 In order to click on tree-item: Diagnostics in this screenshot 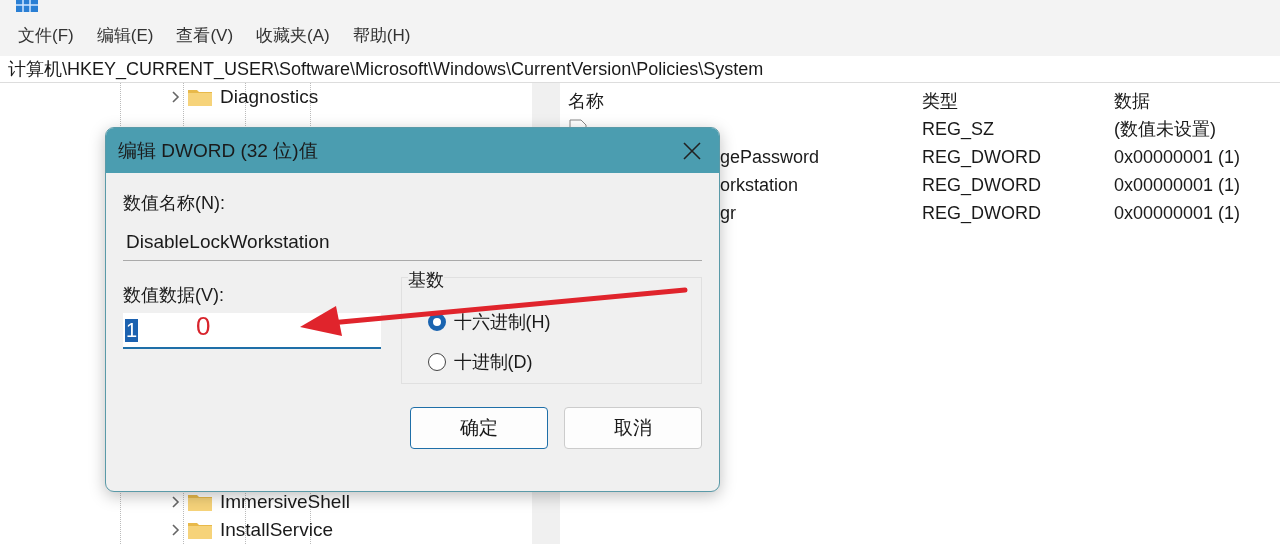, I will do `click(269, 97)`.